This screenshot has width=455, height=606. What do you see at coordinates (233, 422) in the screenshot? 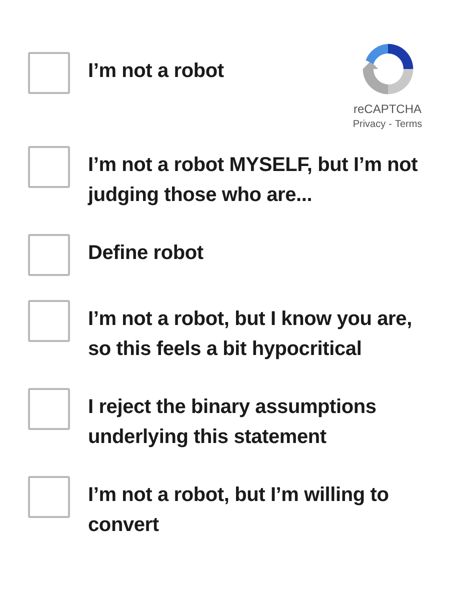
I see `option-label: I reject the binary assumptions underlying this statement` at bounding box center [233, 422].